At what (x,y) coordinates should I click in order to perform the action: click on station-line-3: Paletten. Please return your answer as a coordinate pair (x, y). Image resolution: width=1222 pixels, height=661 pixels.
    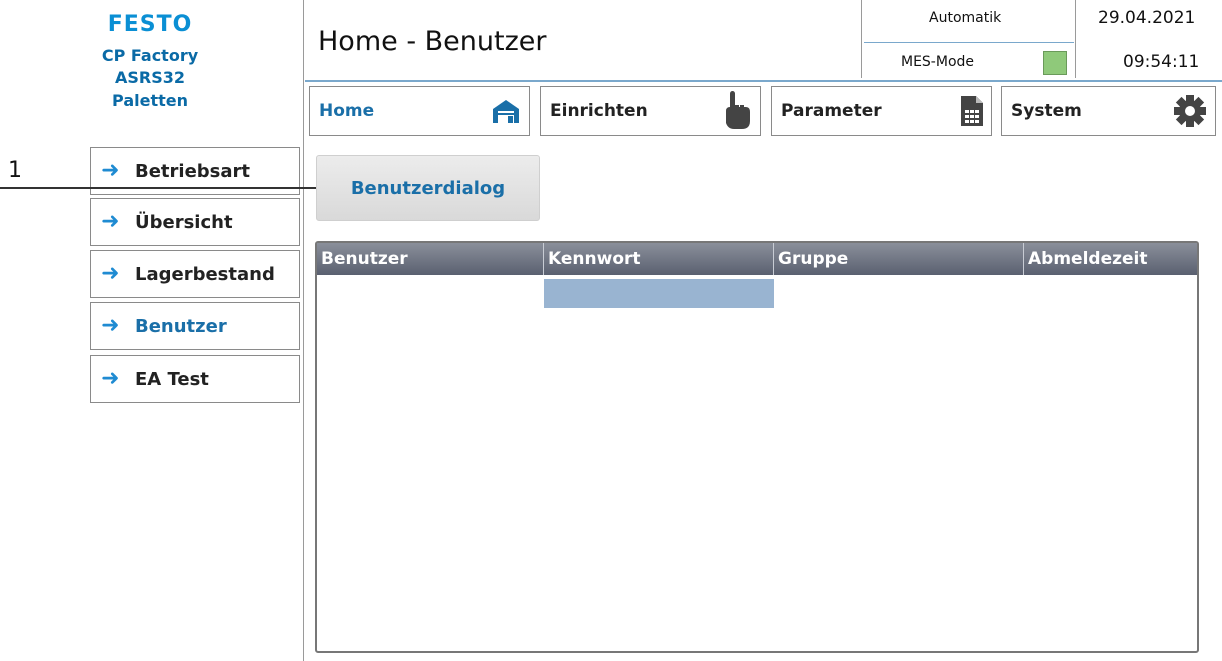
    Looking at the image, I should click on (150, 100).